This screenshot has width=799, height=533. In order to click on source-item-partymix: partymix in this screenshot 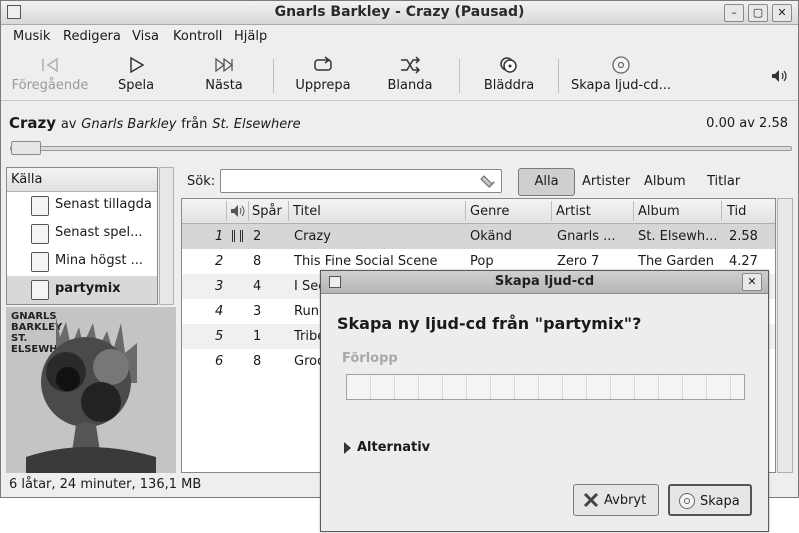, I will do `click(82, 290)`.